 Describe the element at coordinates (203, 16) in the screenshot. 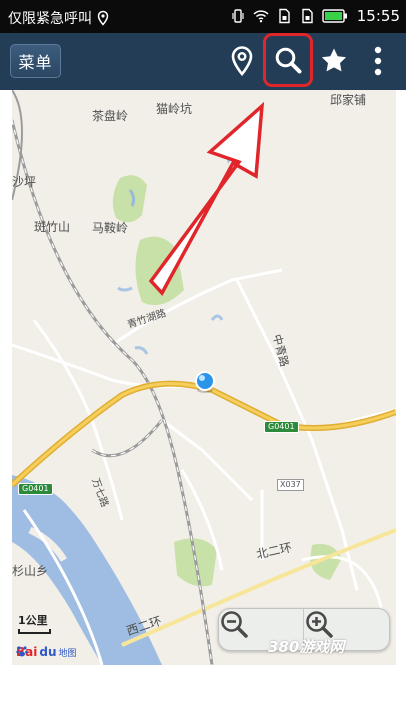

I see `status-bar: 仅限紧急呼叫 15:55` at that location.